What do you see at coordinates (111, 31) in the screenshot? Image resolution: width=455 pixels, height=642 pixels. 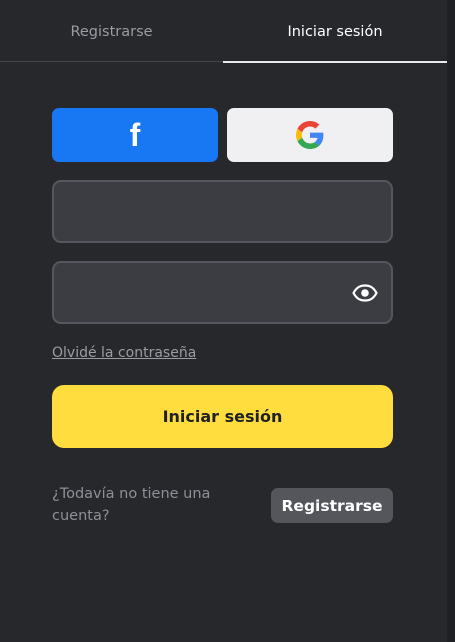 I see `tab-register: Registrarse` at bounding box center [111, 31].